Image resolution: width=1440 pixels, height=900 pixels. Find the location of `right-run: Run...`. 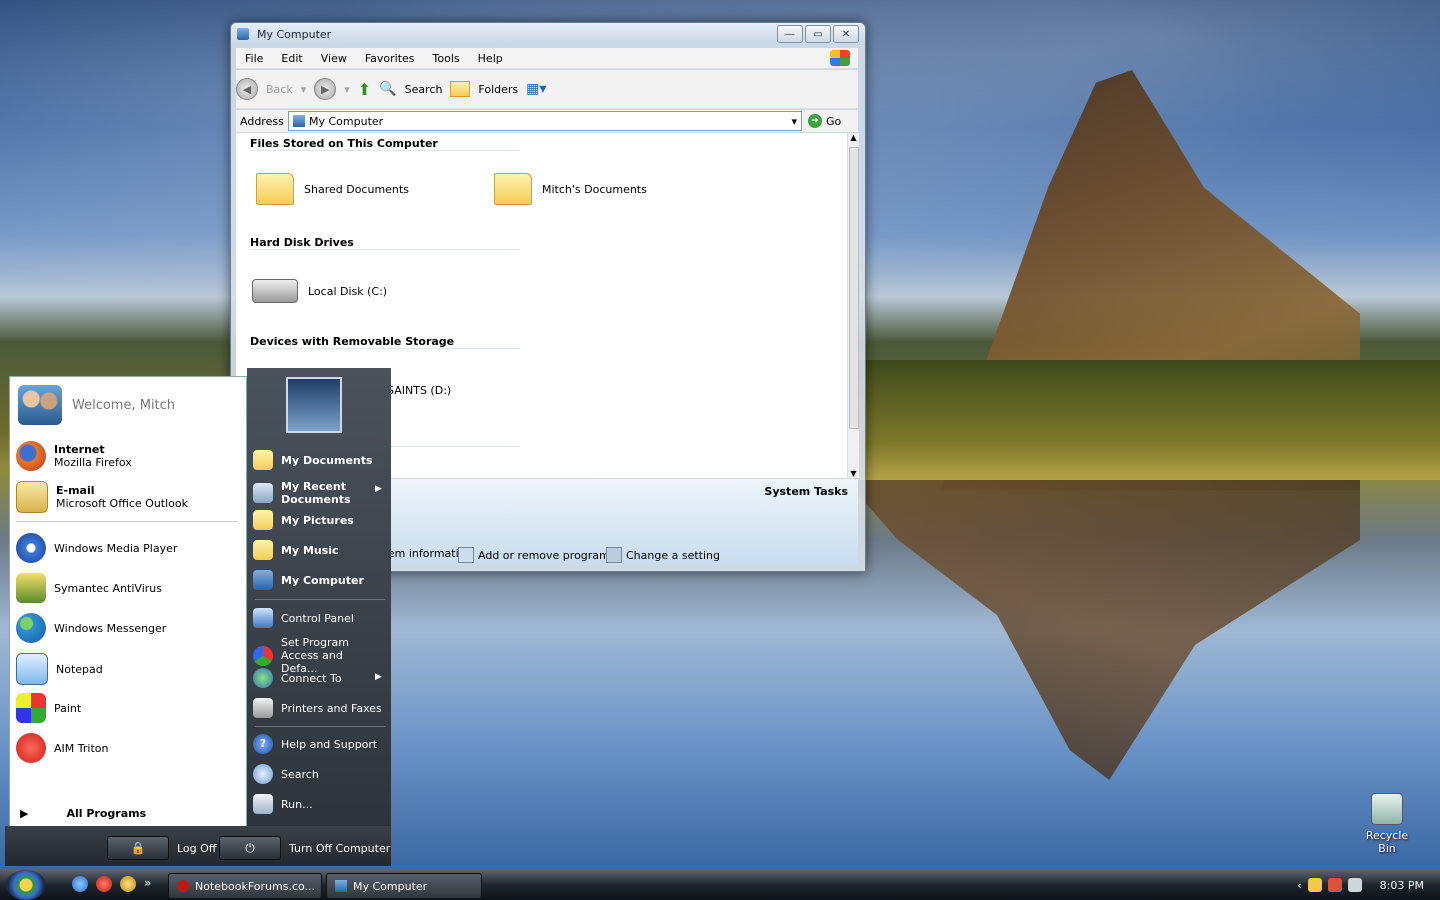

right-run: Run... is located at coordinates (283, 804).